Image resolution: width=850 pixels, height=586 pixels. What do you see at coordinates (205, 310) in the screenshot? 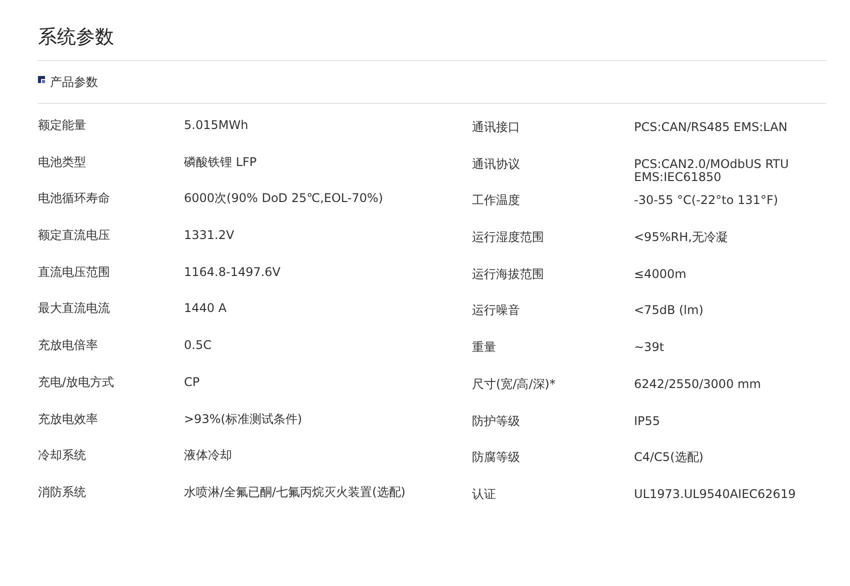
I see `spec-value: 1440 A` at bounding box center [205, 310].